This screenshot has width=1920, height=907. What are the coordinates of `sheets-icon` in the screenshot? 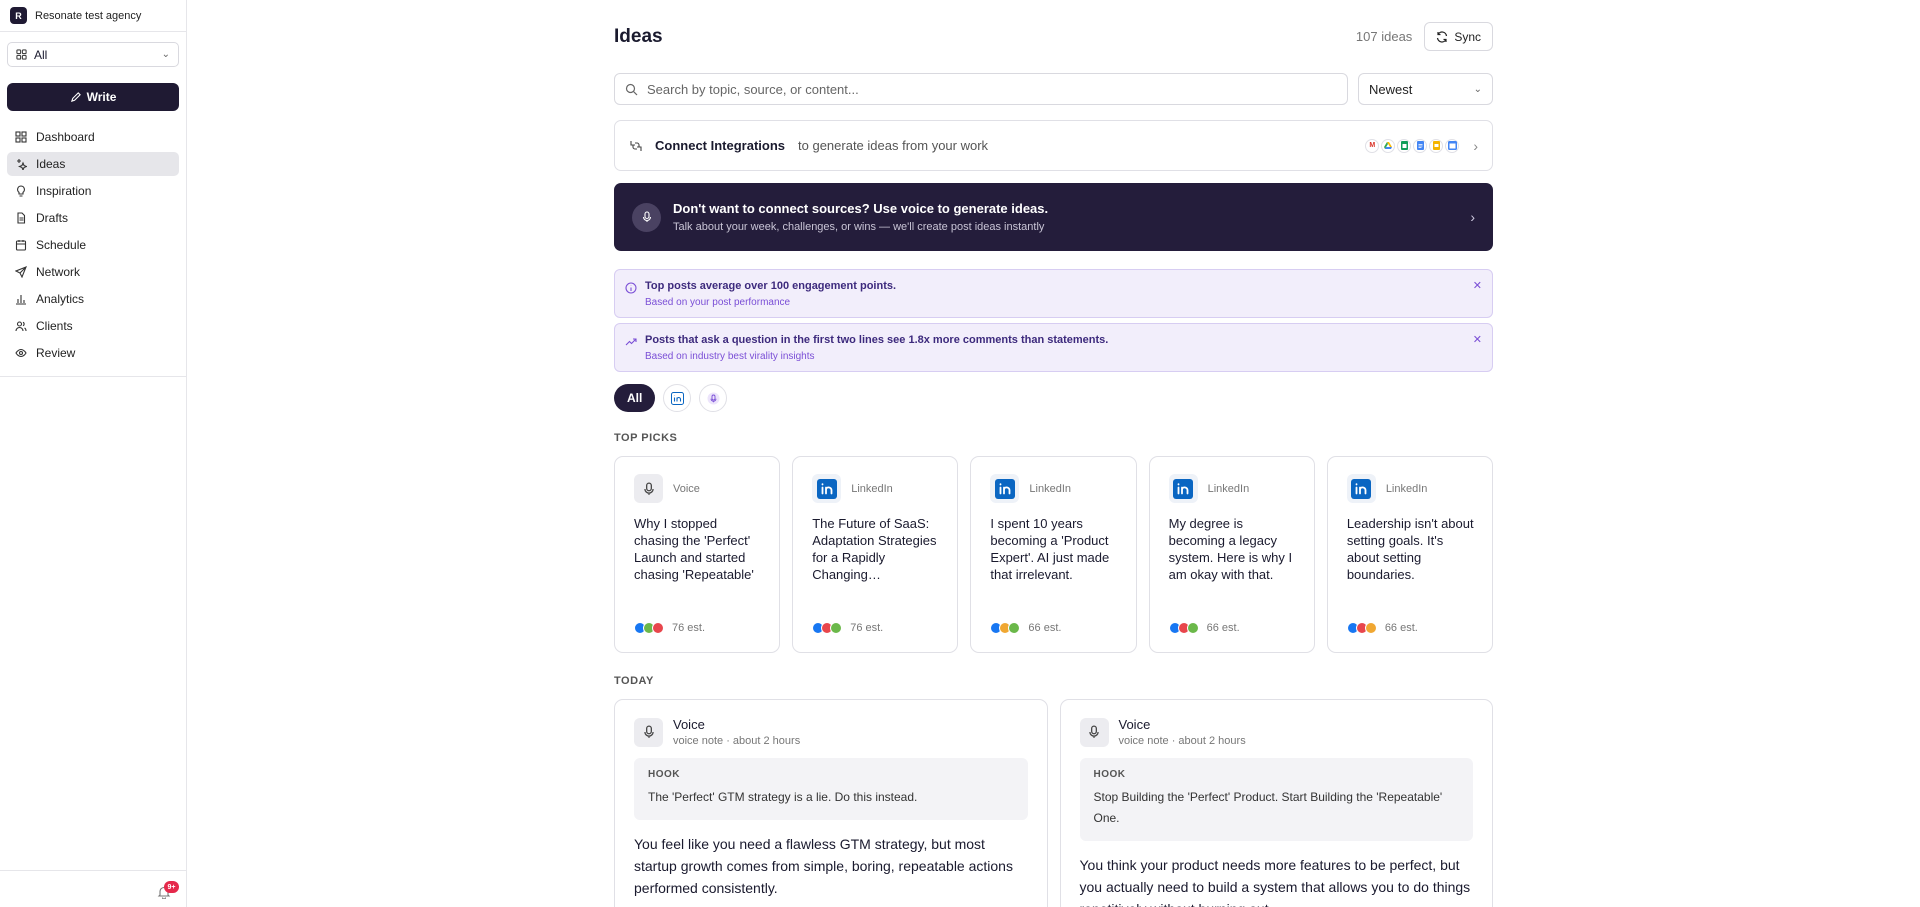 It's located at (1404, 145).